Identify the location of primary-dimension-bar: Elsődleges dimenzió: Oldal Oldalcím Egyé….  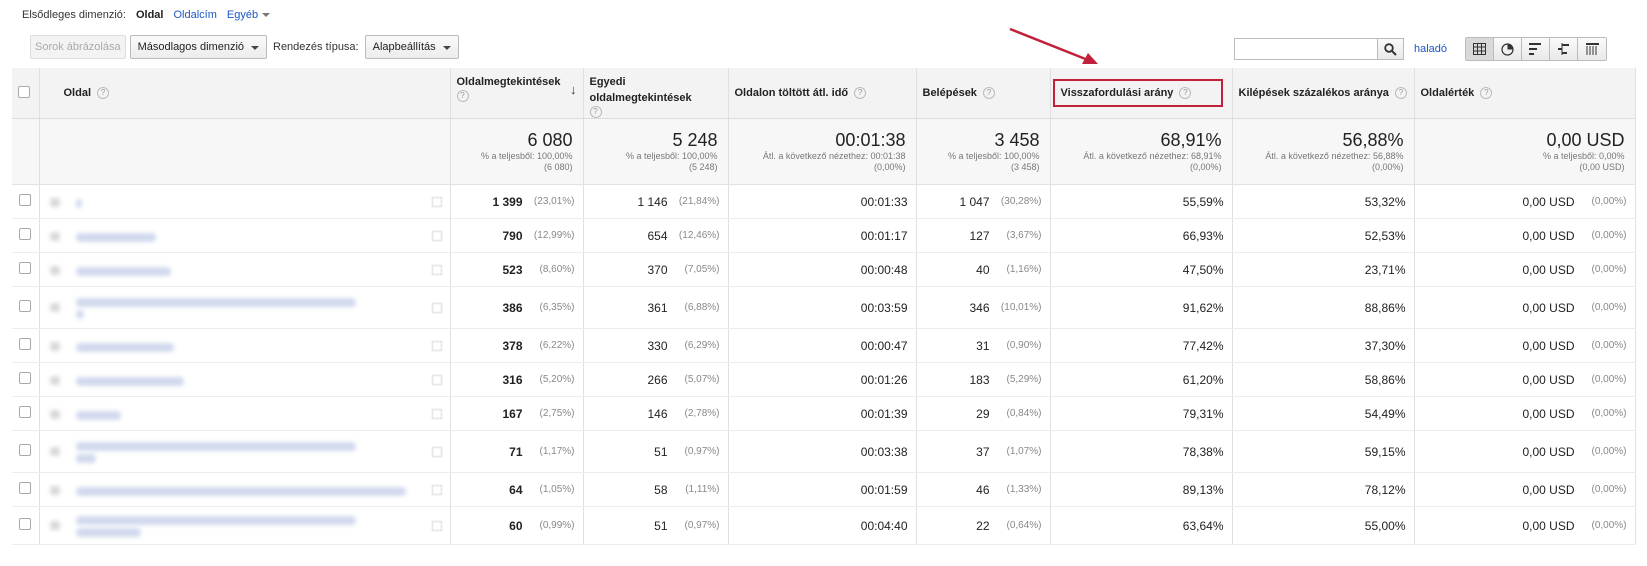
(823, 15).